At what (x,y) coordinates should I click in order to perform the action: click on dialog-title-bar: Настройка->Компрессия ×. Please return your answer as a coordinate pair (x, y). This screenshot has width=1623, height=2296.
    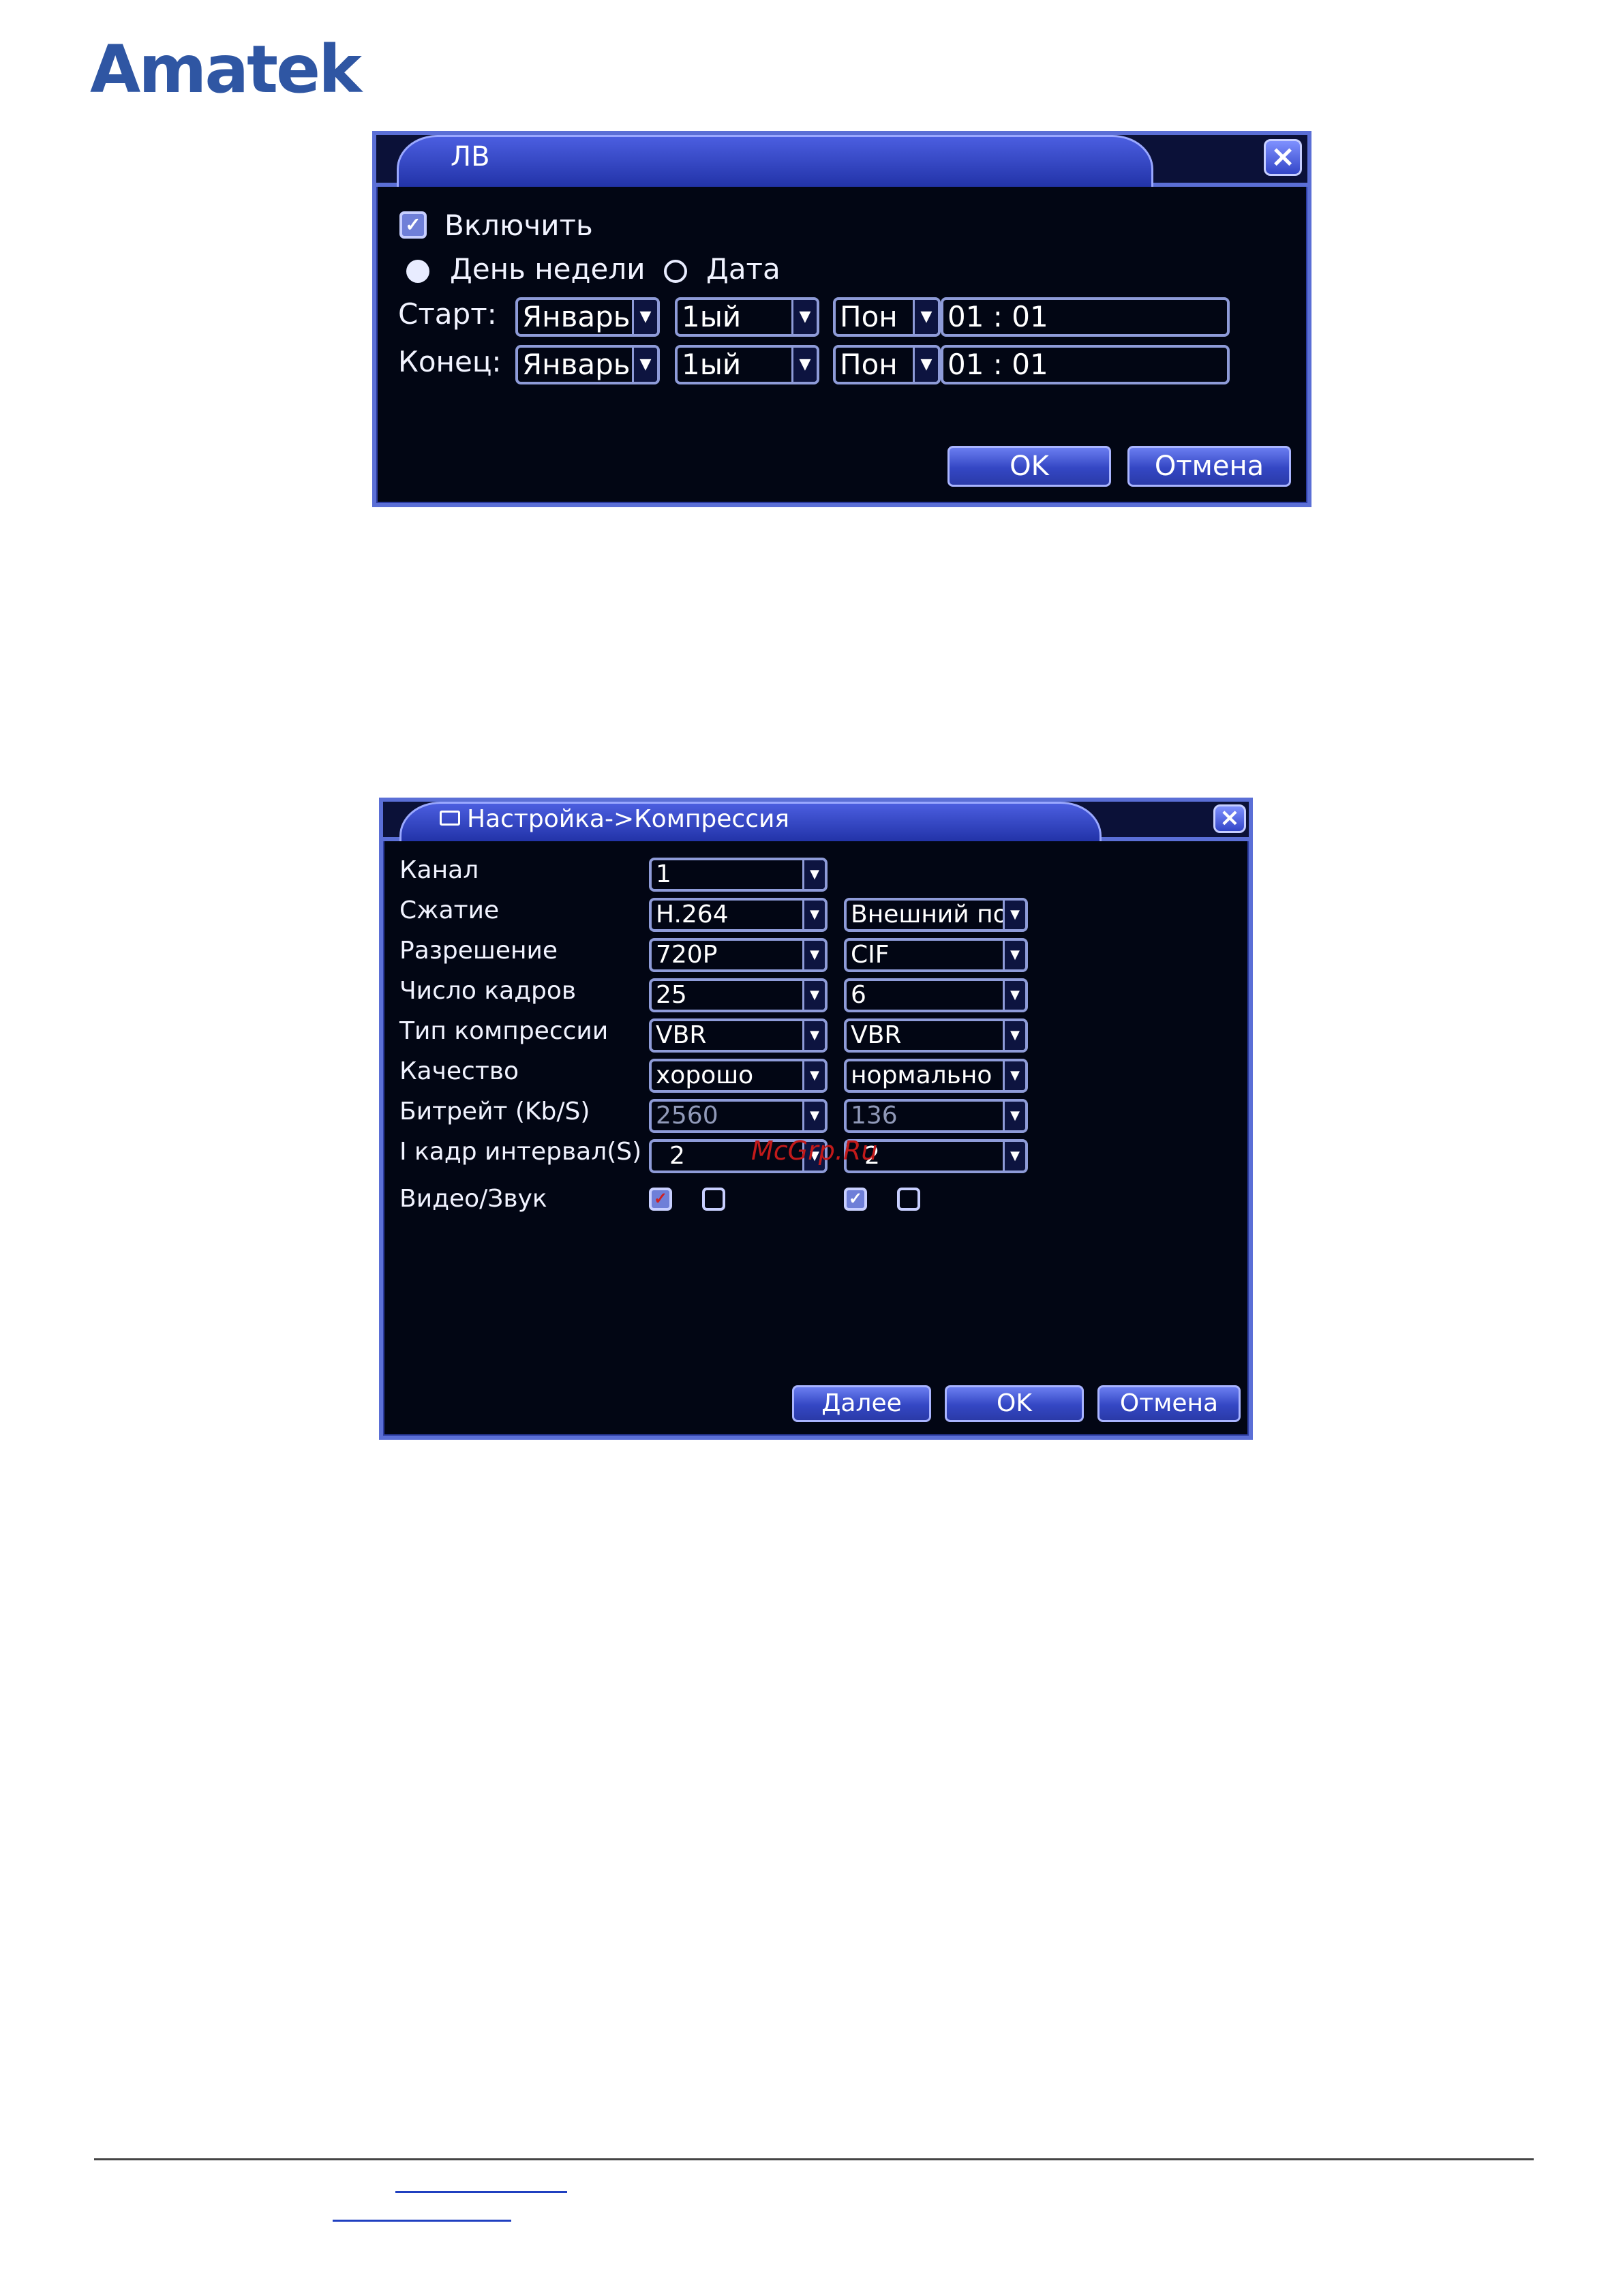
    Looking at the image, I should click on (816, 822).